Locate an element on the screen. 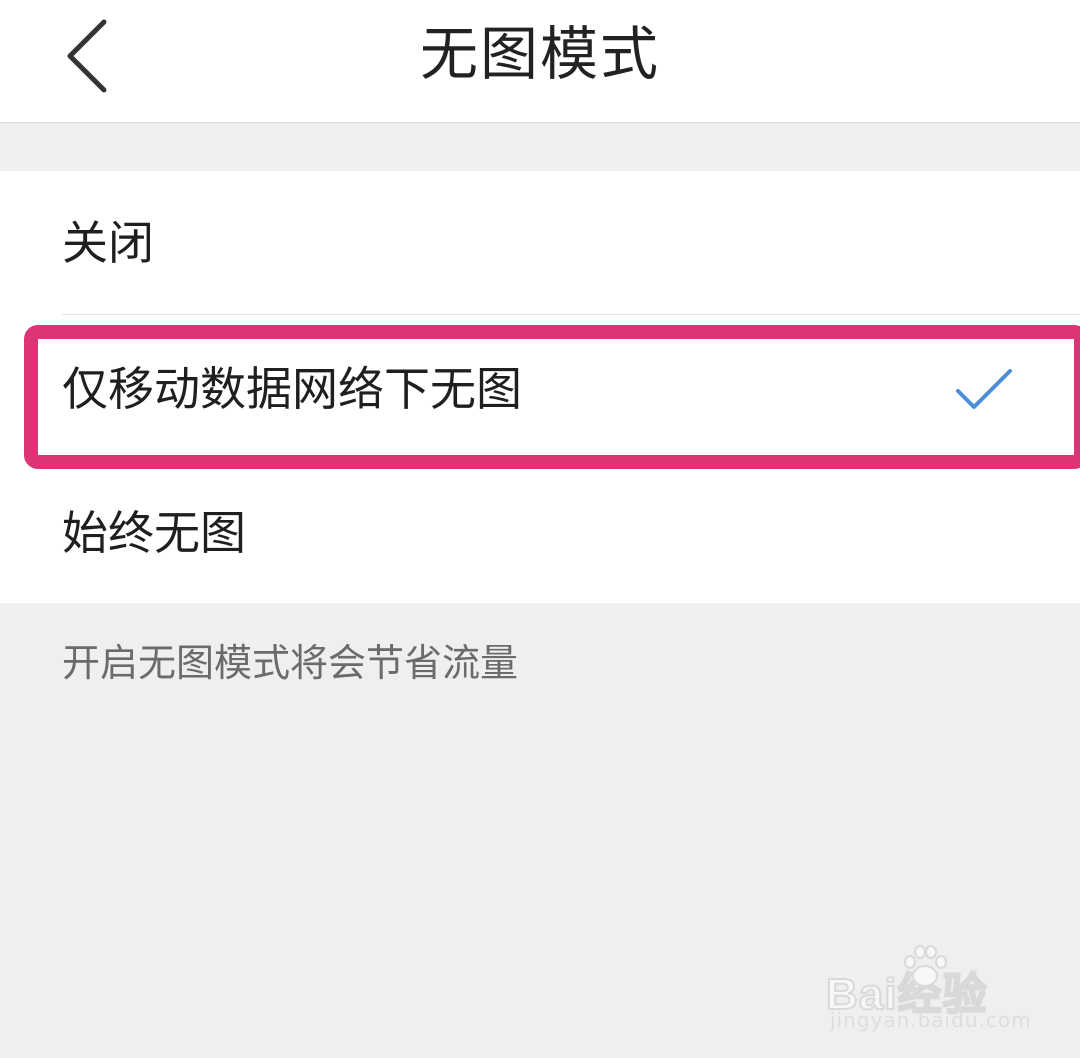 The width and height of the screenshot is (1080, 1058). hint-text: 开启无图模式将会节省流量 is located at coordinates (290, 663).